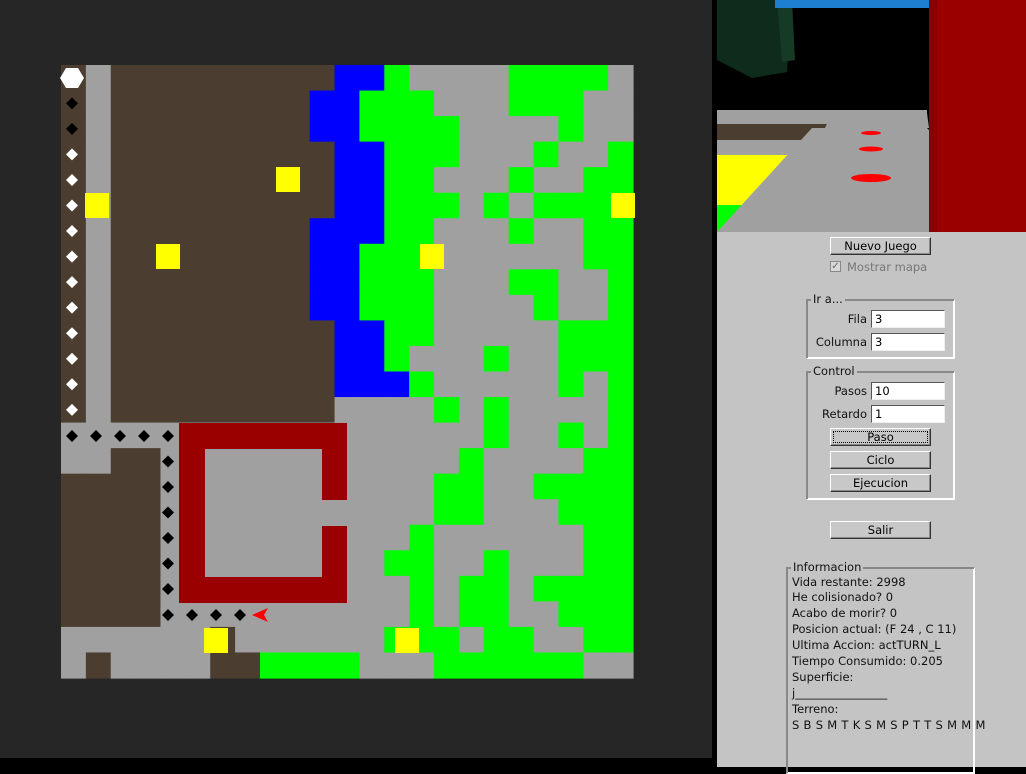 Image resolution: width=1026 pixels, height=774 pixels. Describe the element at coordinates (866, 645) in the screenshot. I see `last-action-text: Ultima Accion: actTURN_L` at that location.